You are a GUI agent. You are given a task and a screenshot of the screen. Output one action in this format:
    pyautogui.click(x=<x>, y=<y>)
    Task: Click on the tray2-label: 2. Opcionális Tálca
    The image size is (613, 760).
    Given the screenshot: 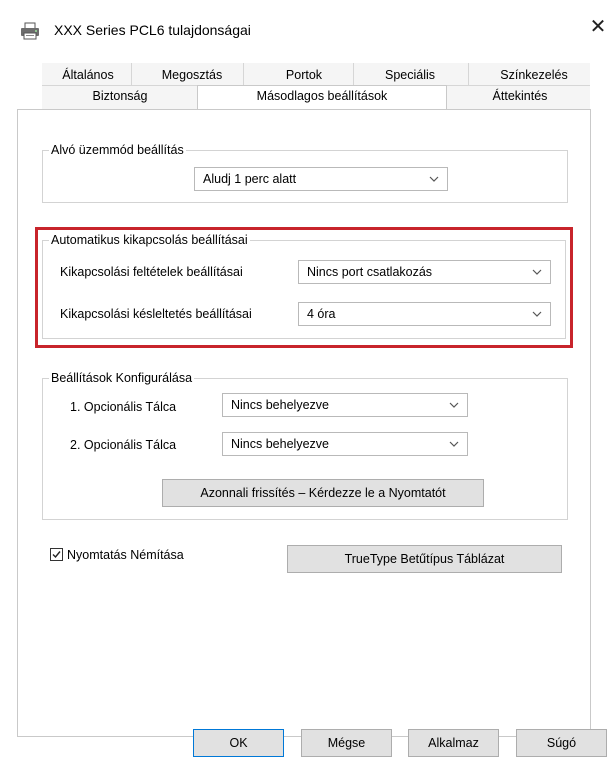 What is the action you would take?
    pyautogui.click(x=123, y=445)
    